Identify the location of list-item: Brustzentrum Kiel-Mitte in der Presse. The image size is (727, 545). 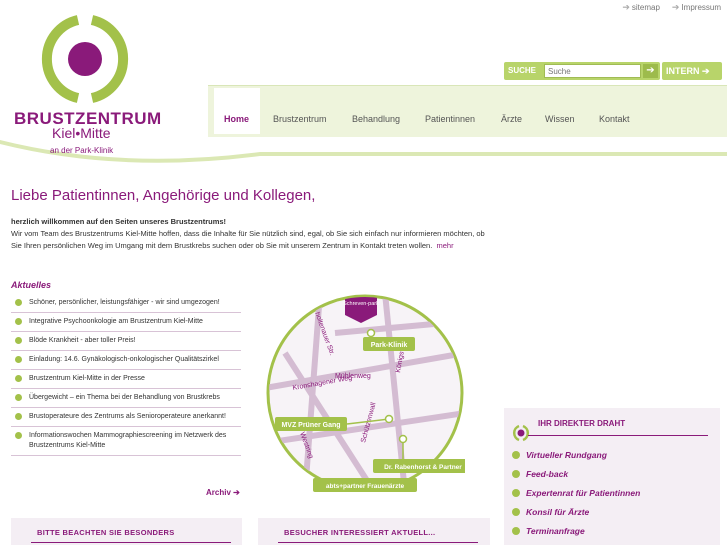
(126, 379).